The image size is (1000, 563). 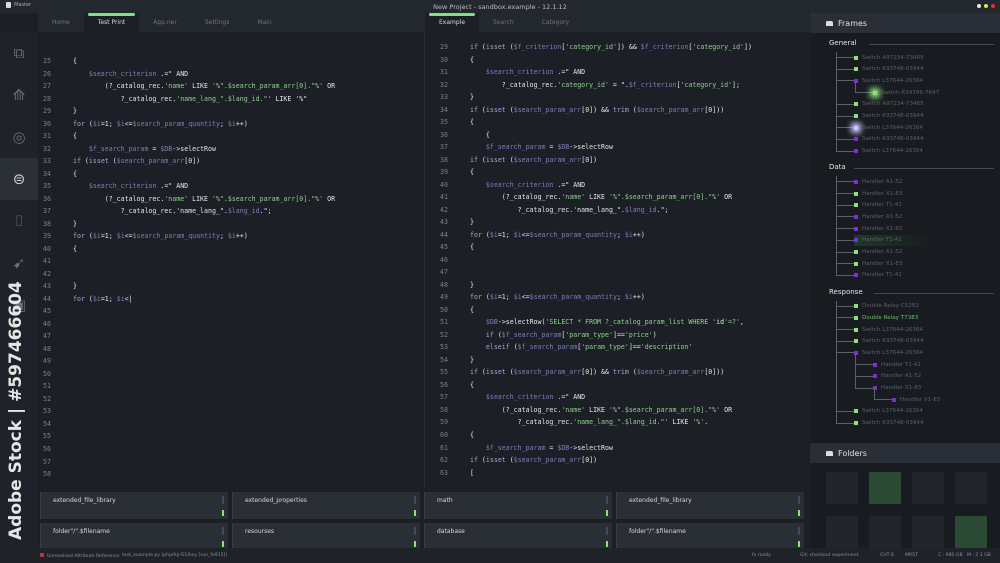 What do you see at coordinates (326, 505) in the screenshot?
I see `module-card: extended_properties` at bounding box center [326, 505].